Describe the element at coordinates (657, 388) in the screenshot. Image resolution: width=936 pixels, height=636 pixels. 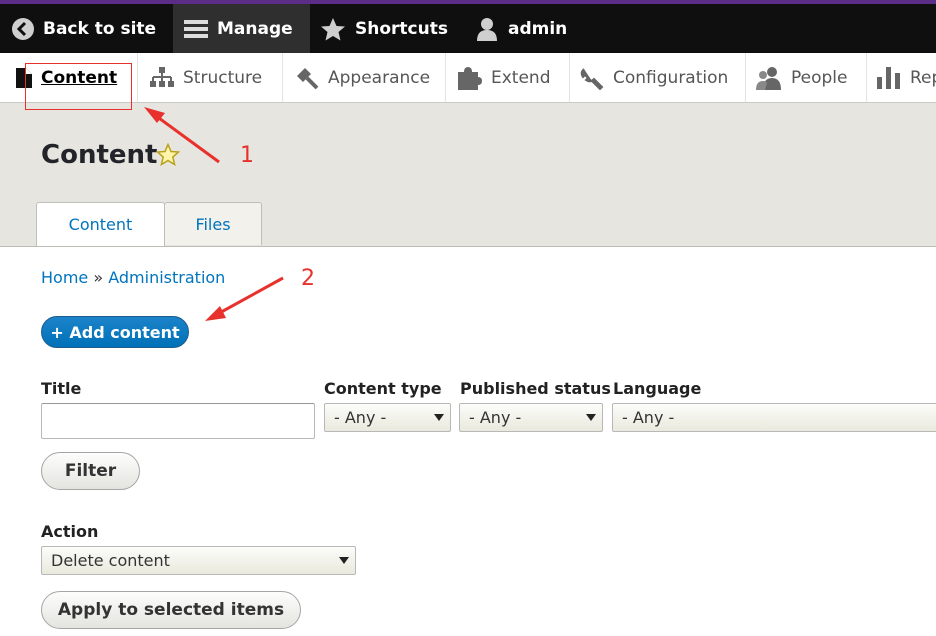
I see `language-label: Language` at that location.